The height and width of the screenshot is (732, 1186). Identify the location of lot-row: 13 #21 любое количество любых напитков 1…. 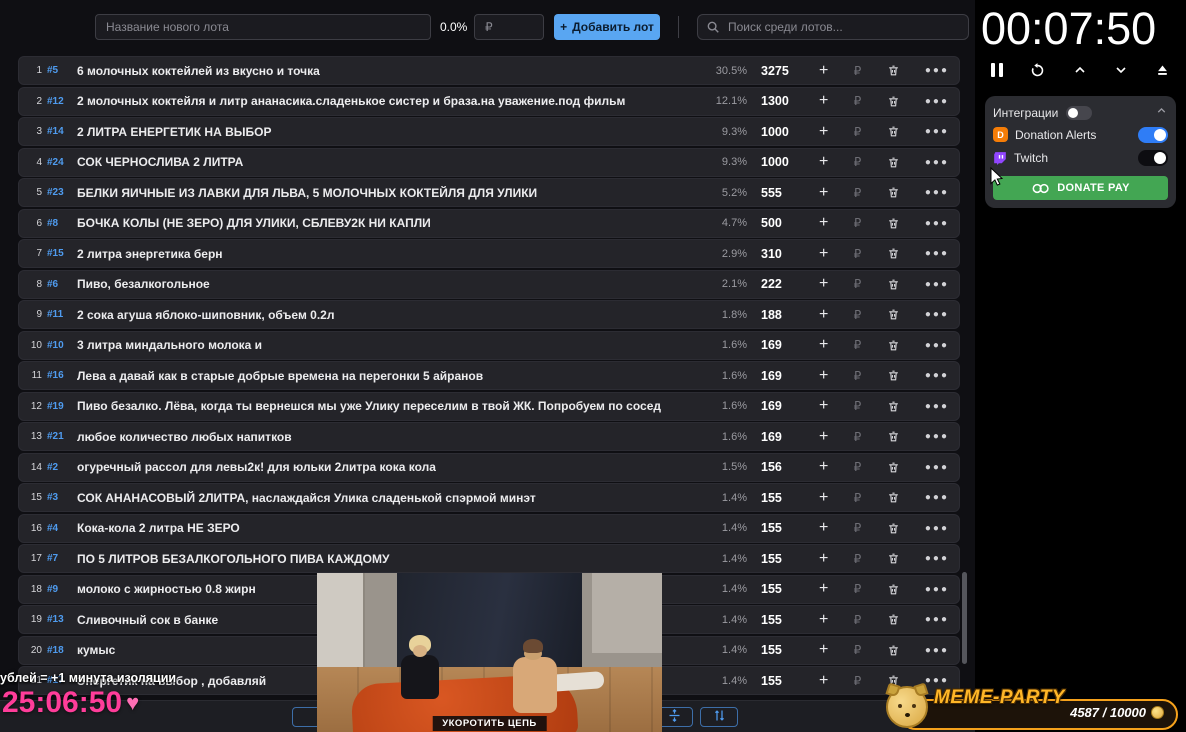
(489, 436).